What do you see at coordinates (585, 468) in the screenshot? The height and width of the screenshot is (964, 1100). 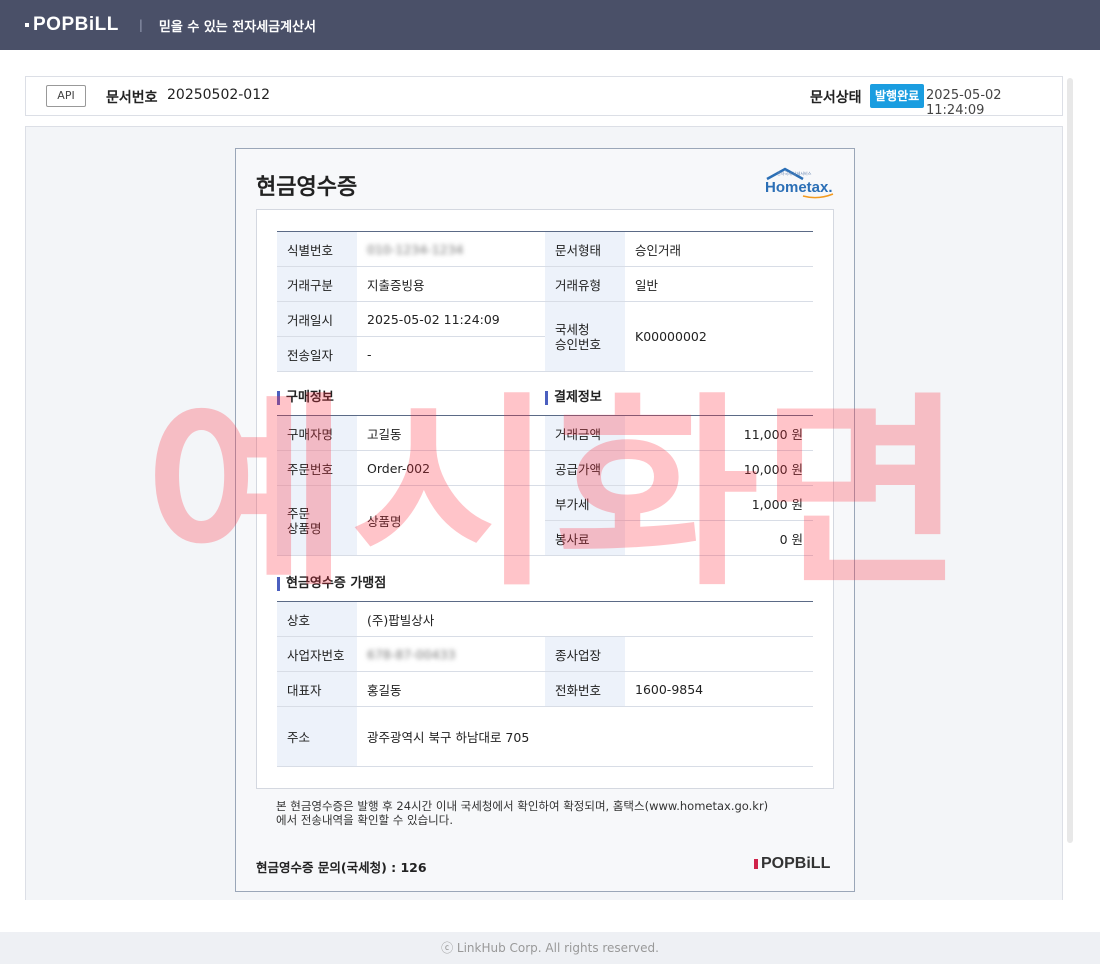 I see `supply-amount-label: 공급가액` at bounding box center [585, 468].